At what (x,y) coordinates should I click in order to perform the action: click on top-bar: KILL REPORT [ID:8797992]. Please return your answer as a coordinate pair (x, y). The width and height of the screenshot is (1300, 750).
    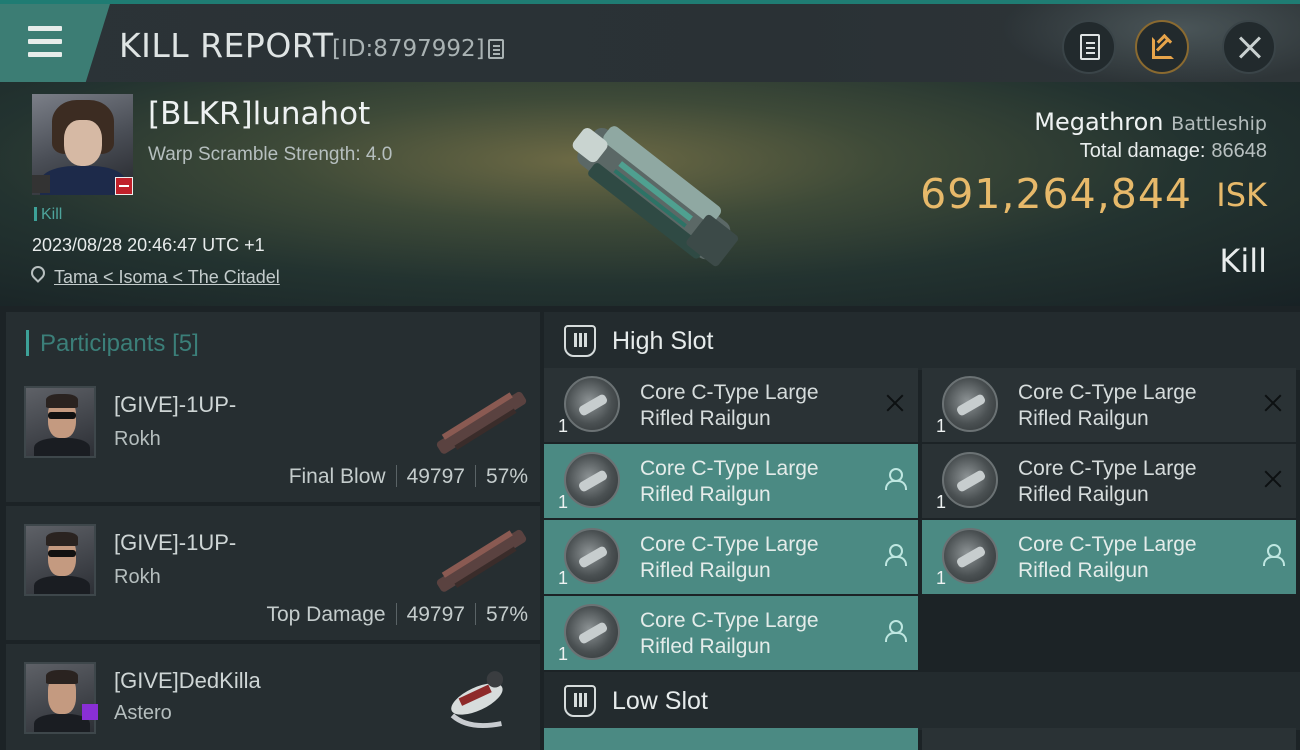
    Looking at the image, I should click on (650, 43).